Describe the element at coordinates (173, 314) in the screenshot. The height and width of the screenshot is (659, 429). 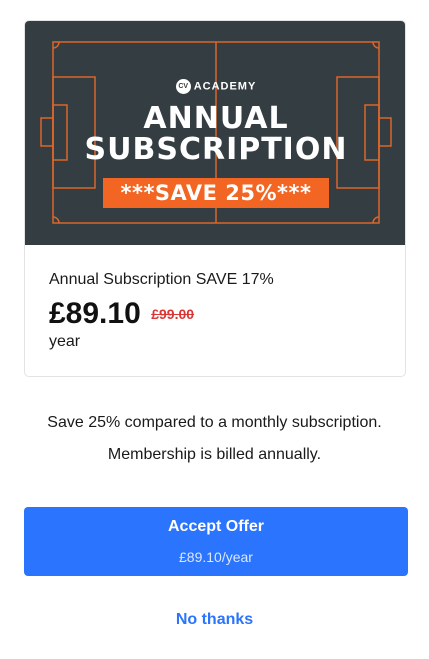
I see `original-price: £99.00` at that location.